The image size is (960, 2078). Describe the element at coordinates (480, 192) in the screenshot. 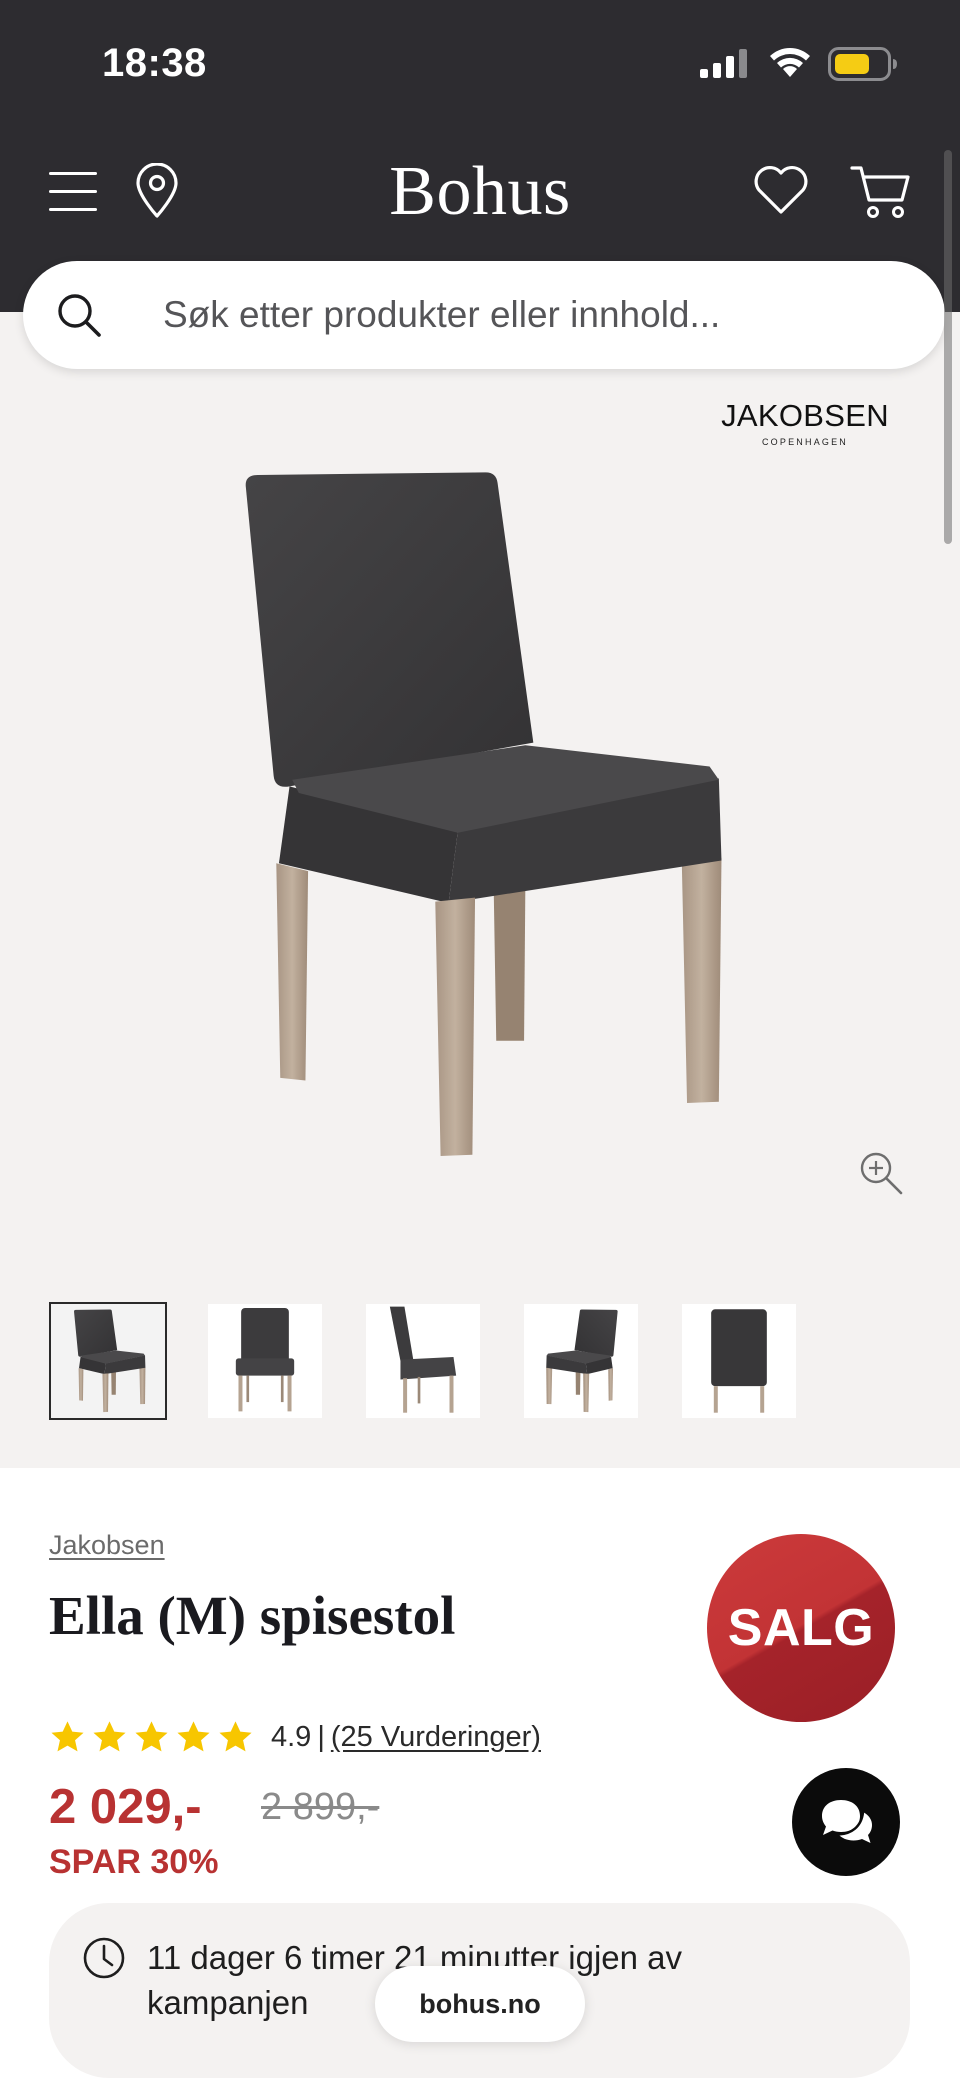

I see `store-logo: Bohus` at that location.